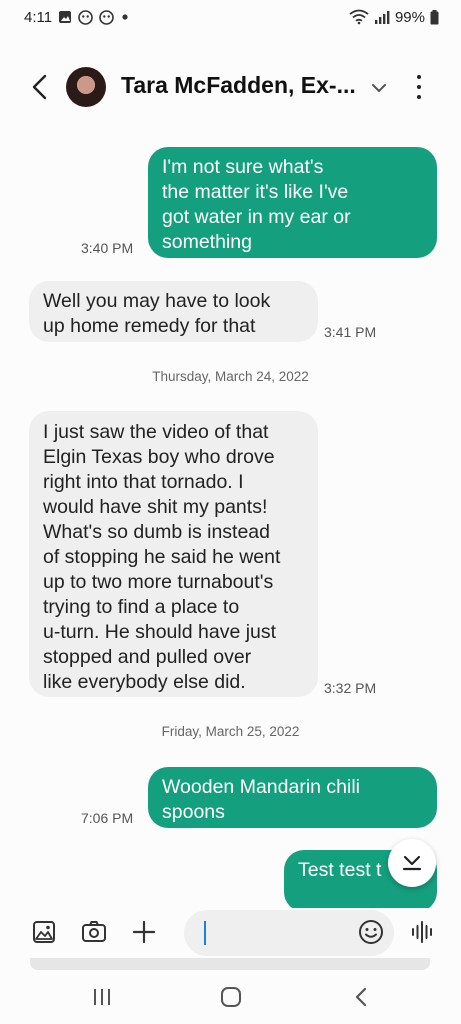 The height and width of the screenshot is (1024, 461). What do you see at coordinates (230, 731) in the screenshot?
I see `date-separator: Friday, March 25, 2022` at bounding box center [230, 731].